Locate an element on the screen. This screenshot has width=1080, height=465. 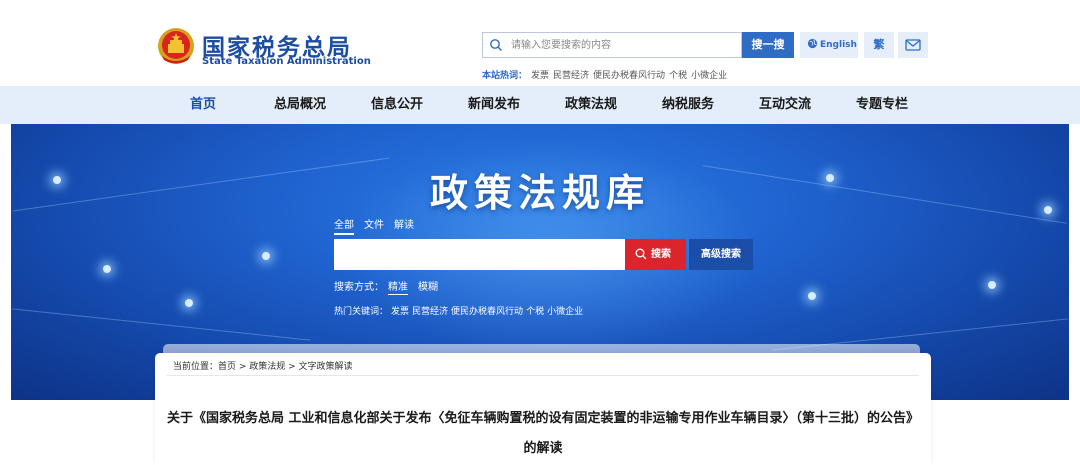
english-button: English is located at coordinates (829, 45).